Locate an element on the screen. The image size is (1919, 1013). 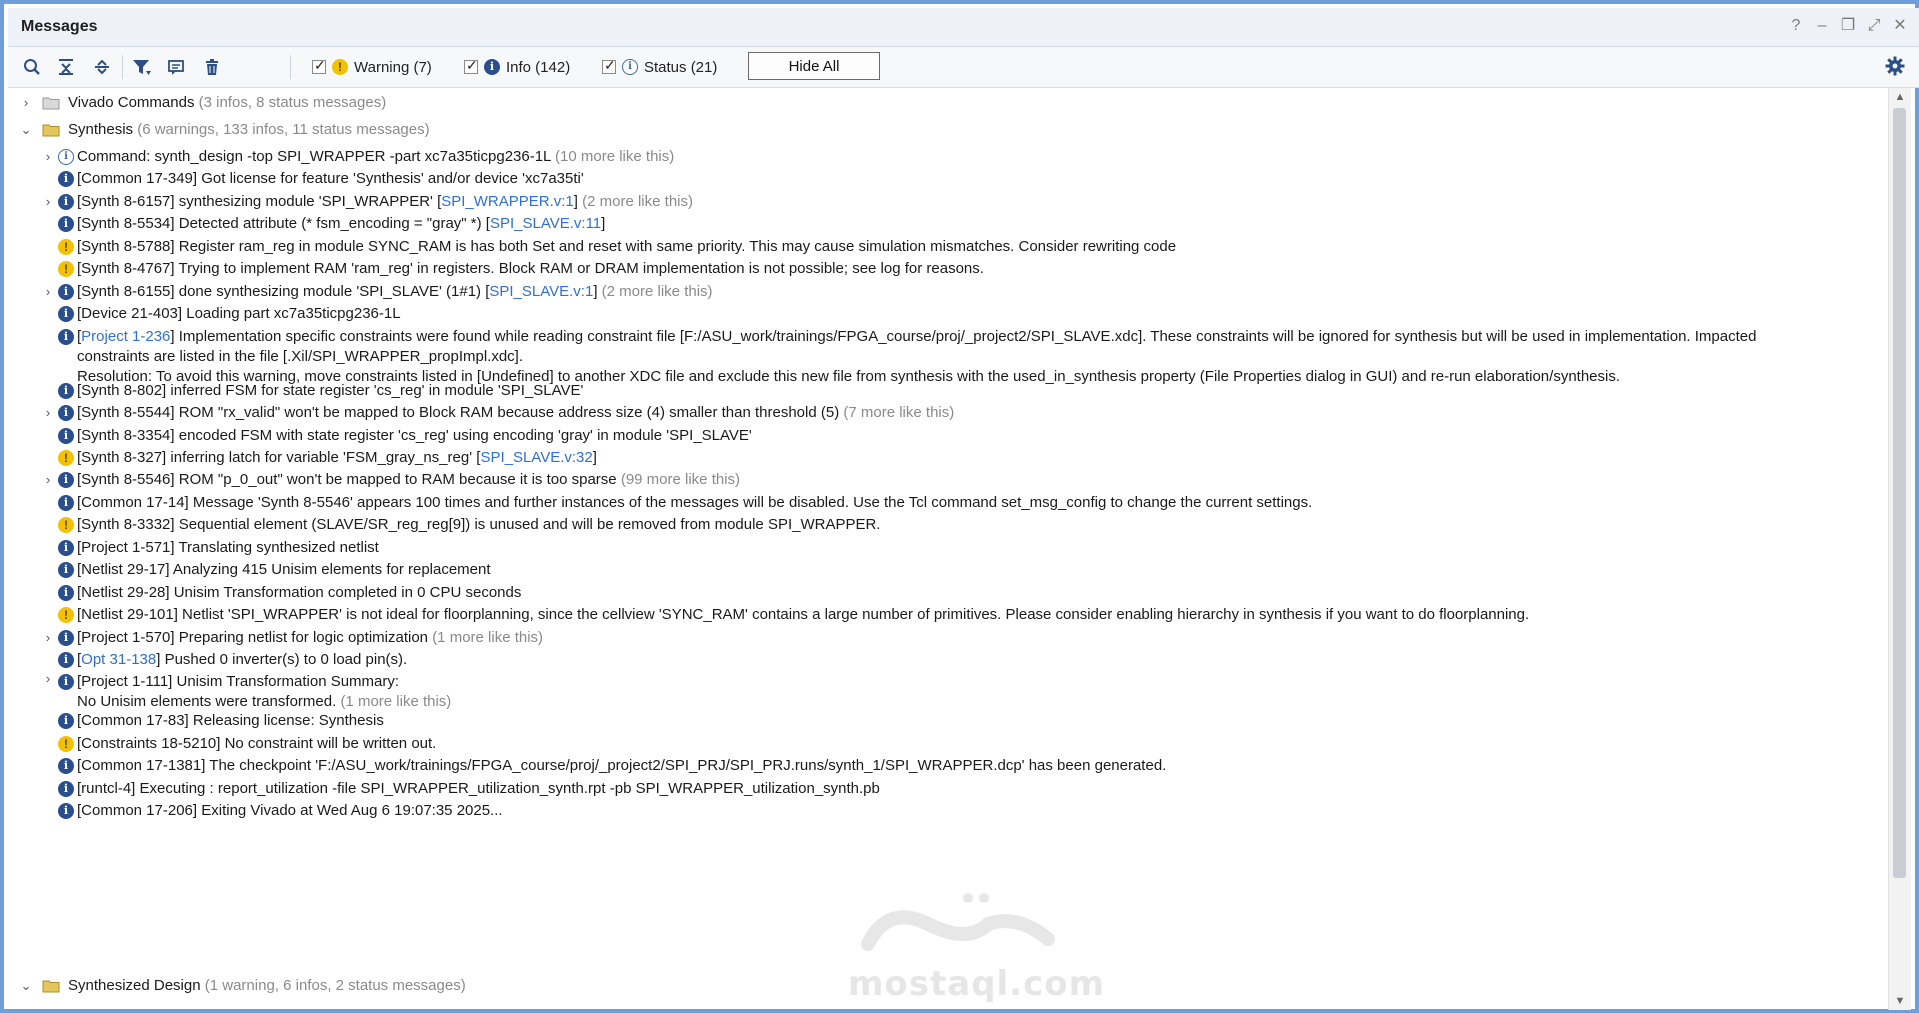
scroll-up-icon: ▲ is located at coordinates (1900, 97).